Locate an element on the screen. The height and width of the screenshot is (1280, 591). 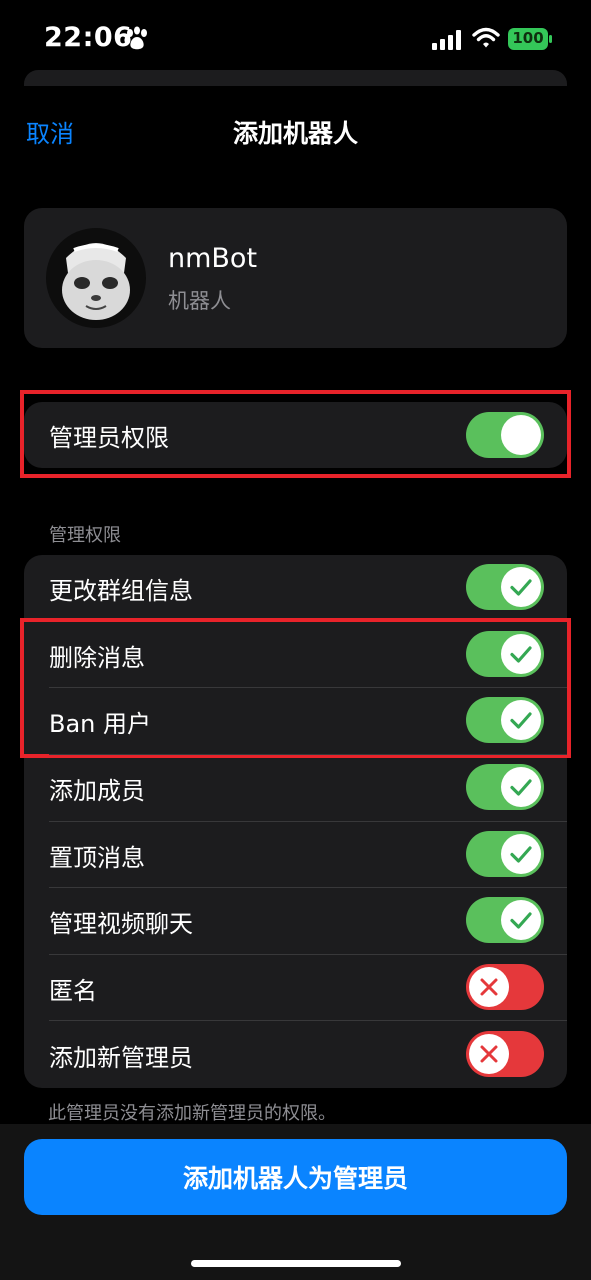
perm-toggle-add-new-admins is located at coordinates (505, 1054).